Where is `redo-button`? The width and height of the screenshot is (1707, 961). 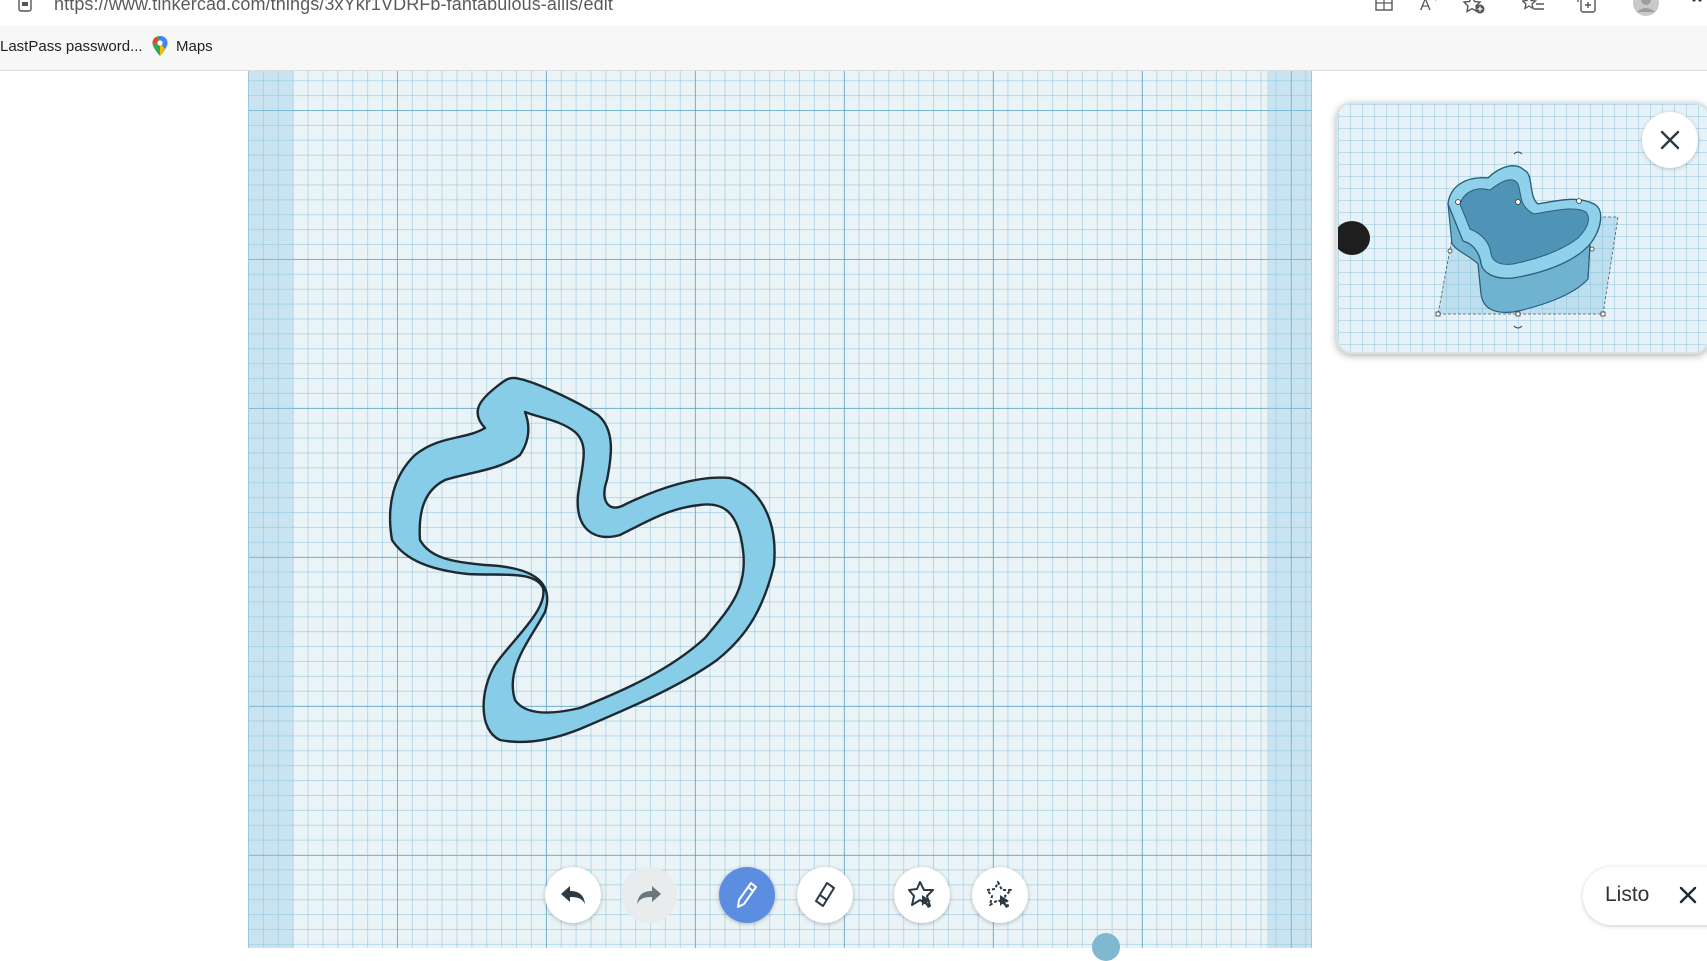
redo-button is located at coordinates (649, 895).